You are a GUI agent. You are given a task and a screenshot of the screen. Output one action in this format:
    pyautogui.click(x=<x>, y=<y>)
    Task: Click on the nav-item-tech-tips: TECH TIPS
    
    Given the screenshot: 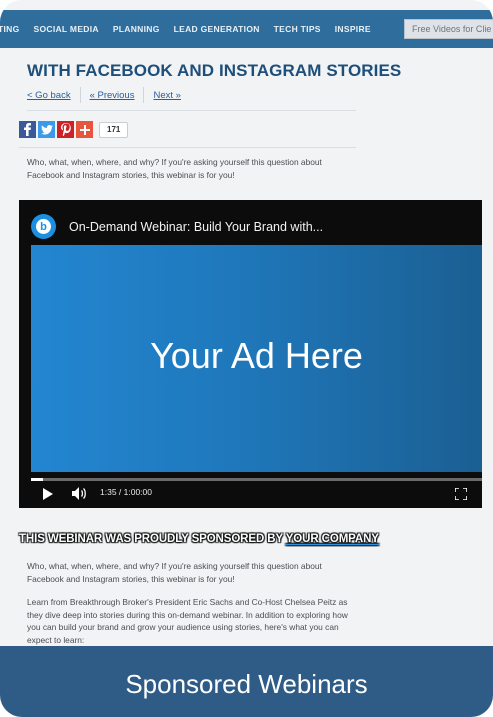 What is the action you would take?
    pyautogui.click(x=297, y=29)
    